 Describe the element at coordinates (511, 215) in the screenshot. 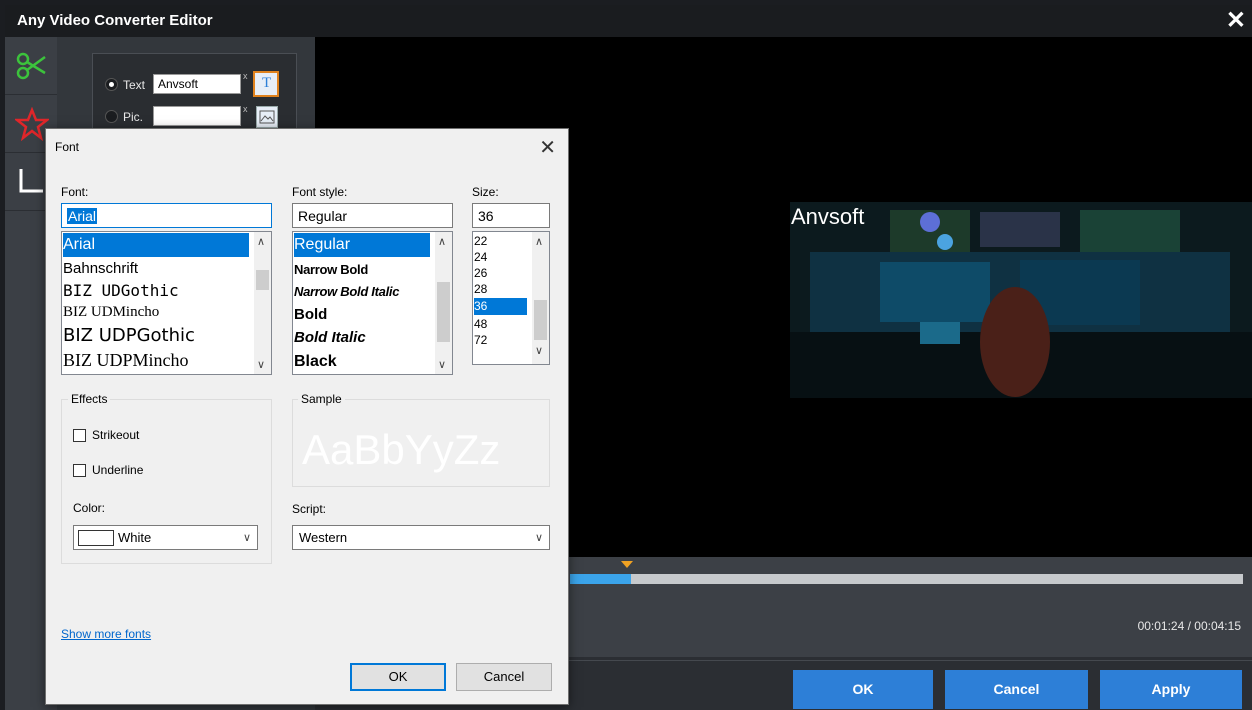

I see `font-size-input: 36` at that location.